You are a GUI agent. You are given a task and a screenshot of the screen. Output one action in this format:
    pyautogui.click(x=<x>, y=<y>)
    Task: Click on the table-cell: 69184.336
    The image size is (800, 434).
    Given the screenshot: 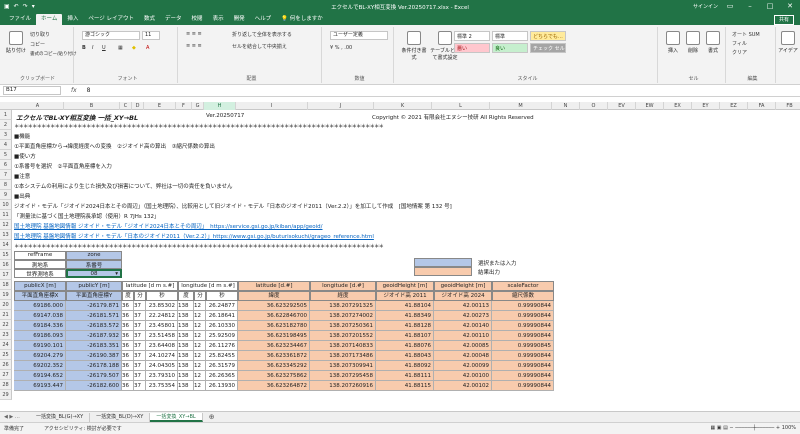 What is the action you would take?
    pyautogui.click(x=40, y=326)
    